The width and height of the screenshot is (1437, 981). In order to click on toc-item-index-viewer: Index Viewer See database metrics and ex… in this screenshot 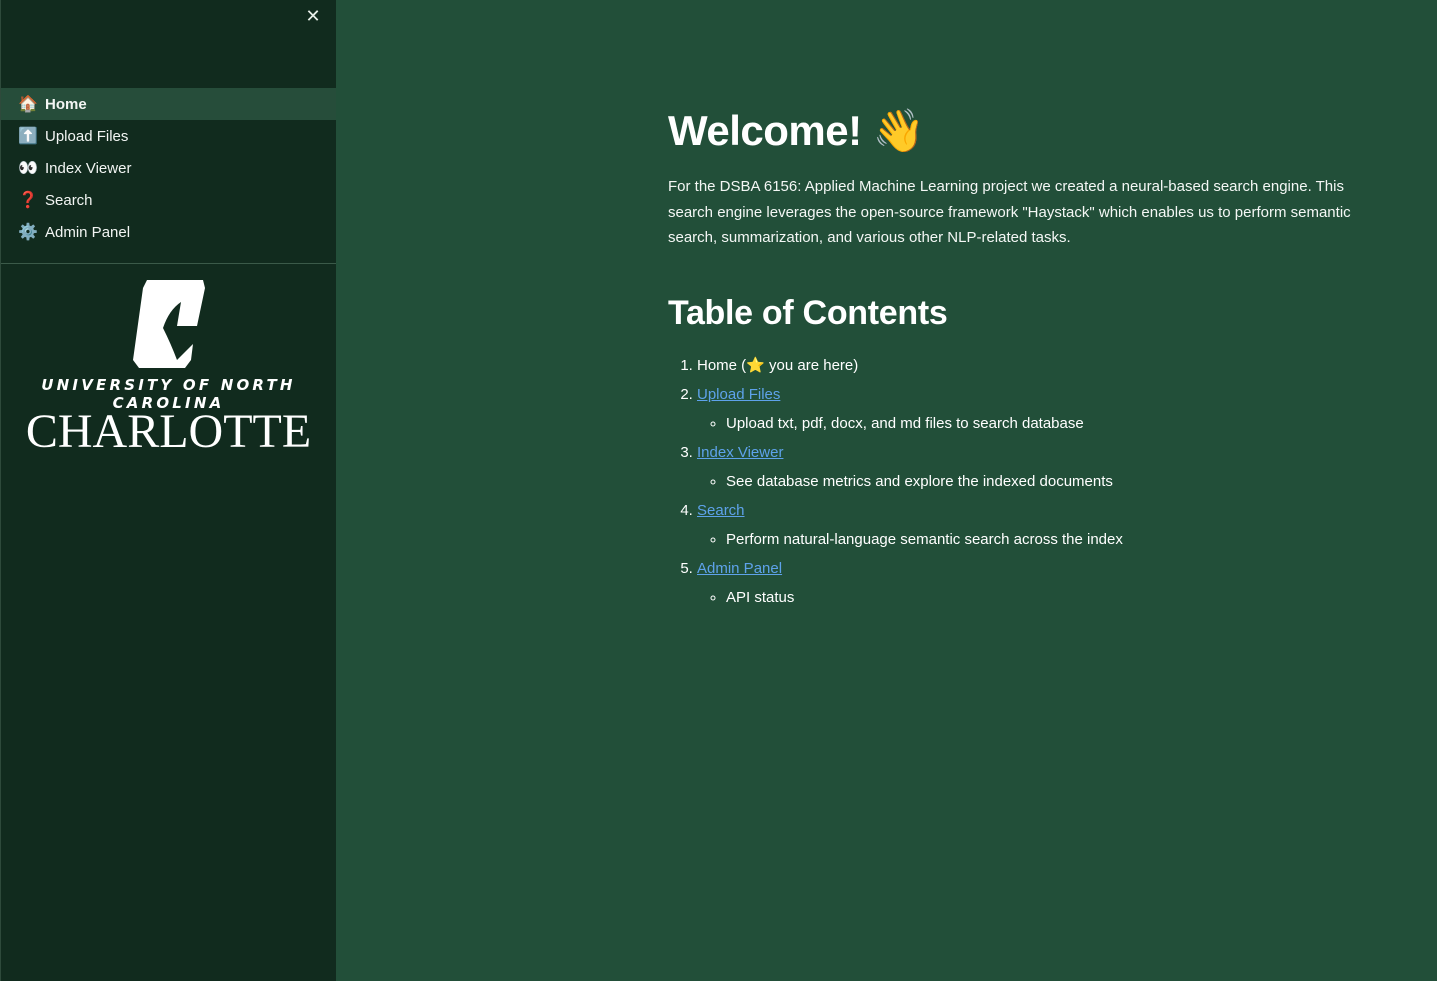, I will do `click(1032, 467)`.